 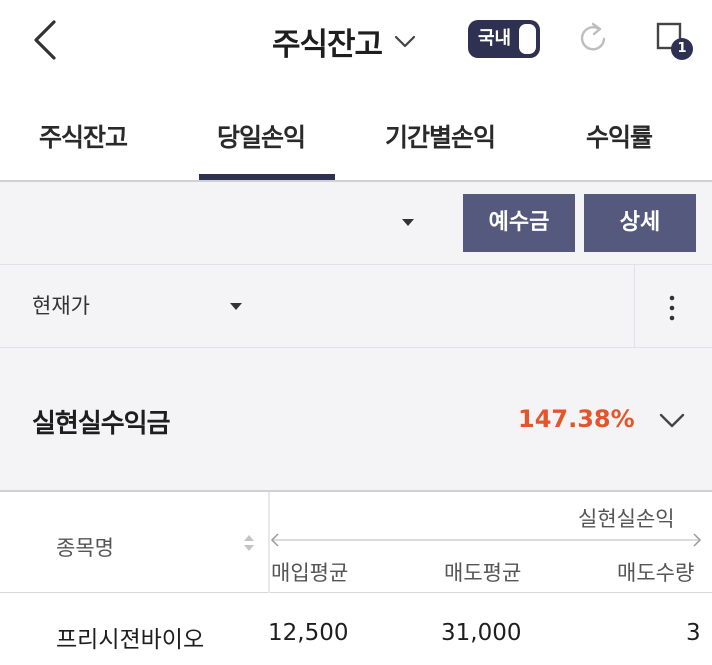 I want to click on refresh-icon, so click(x=593, y=38).